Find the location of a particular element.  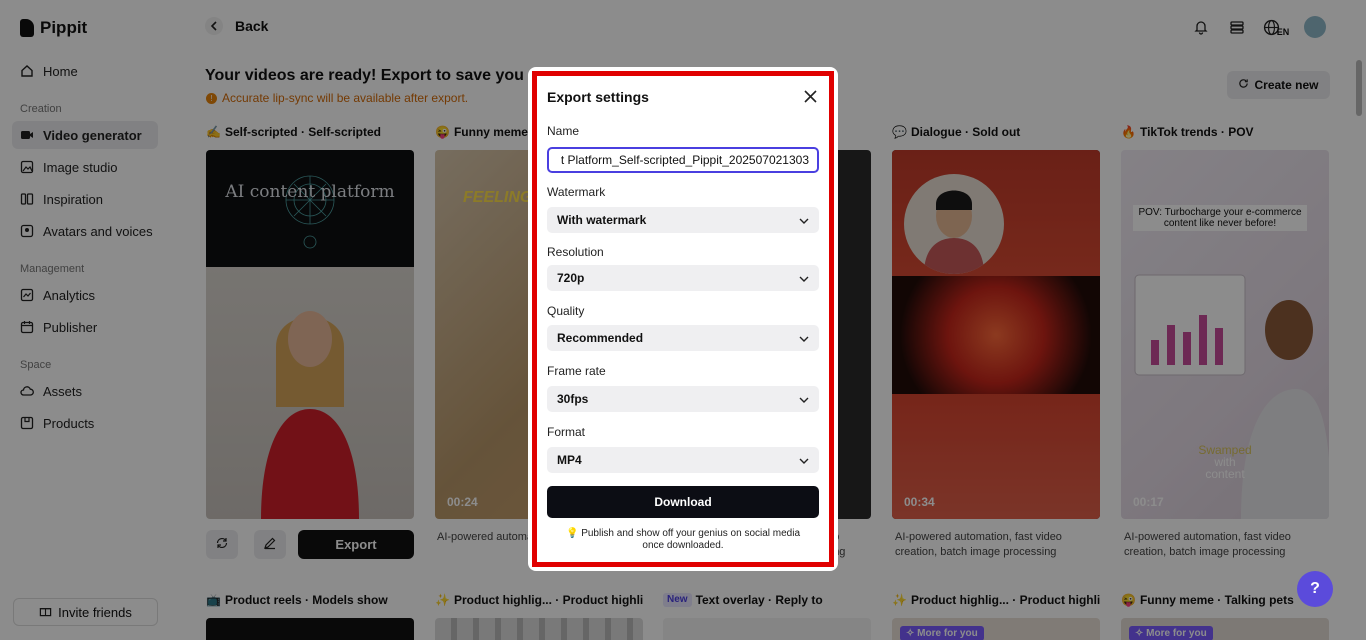

format-label: Format is located at coordinates (566, 432).